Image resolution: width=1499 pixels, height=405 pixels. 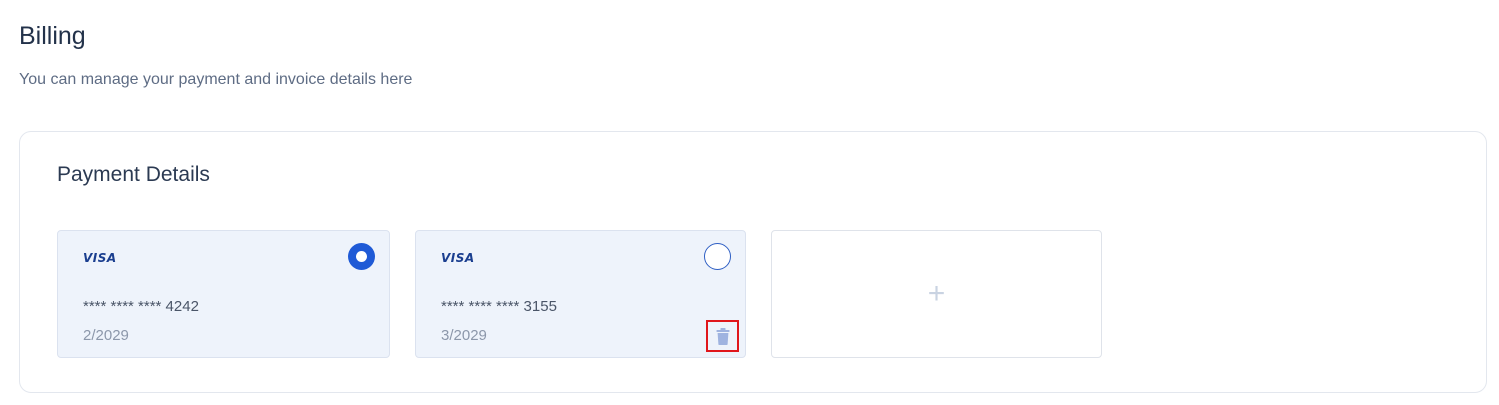 What do you see at coordinates (717, 256) in the screenshot?
I see `radio-unselected-icon` at bounding box center [717, 256].